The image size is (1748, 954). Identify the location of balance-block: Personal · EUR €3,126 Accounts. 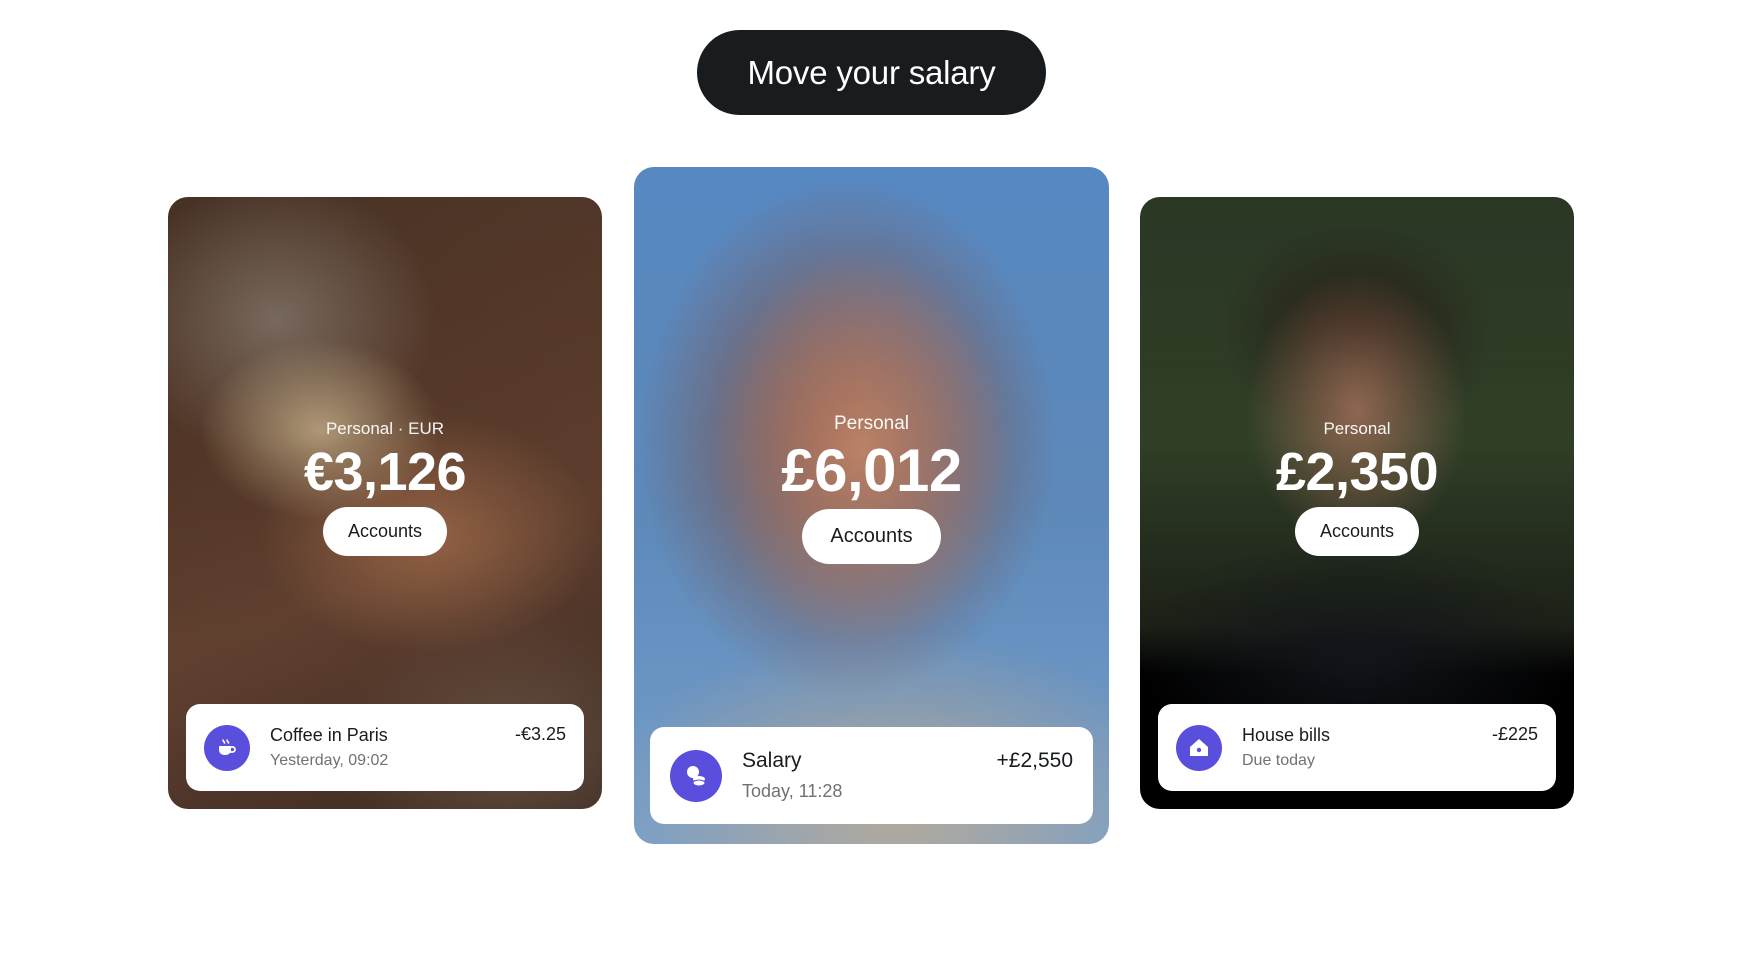
(385, 487).